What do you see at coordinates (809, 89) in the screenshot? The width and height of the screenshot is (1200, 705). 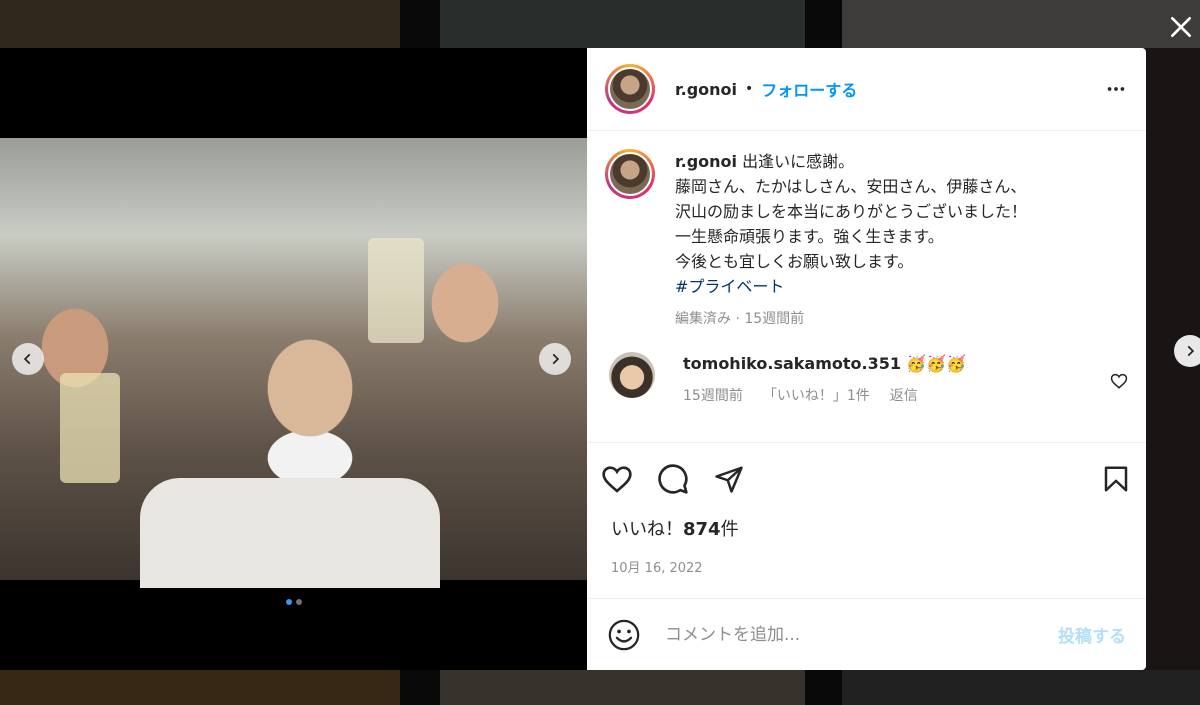 I see `follow-button: フォローする` at bounding box center [809, 89].